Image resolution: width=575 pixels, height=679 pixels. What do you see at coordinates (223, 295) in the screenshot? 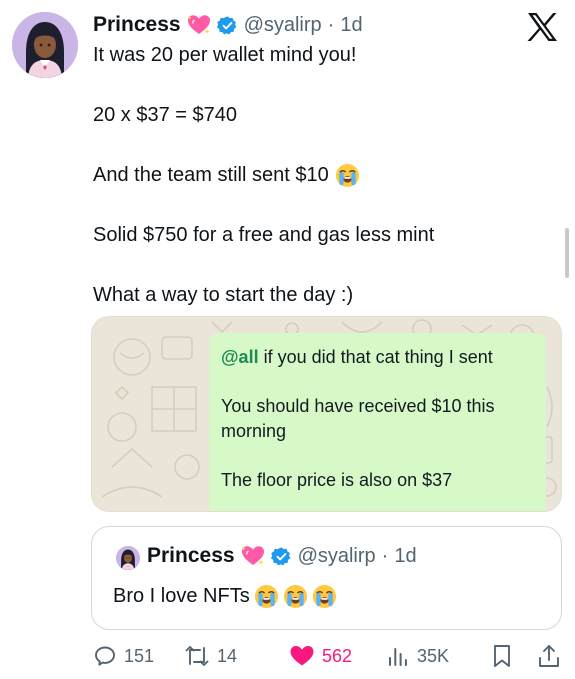
I see `tweet-line: What a way to start the day :)` at bounding box center [223, 295].